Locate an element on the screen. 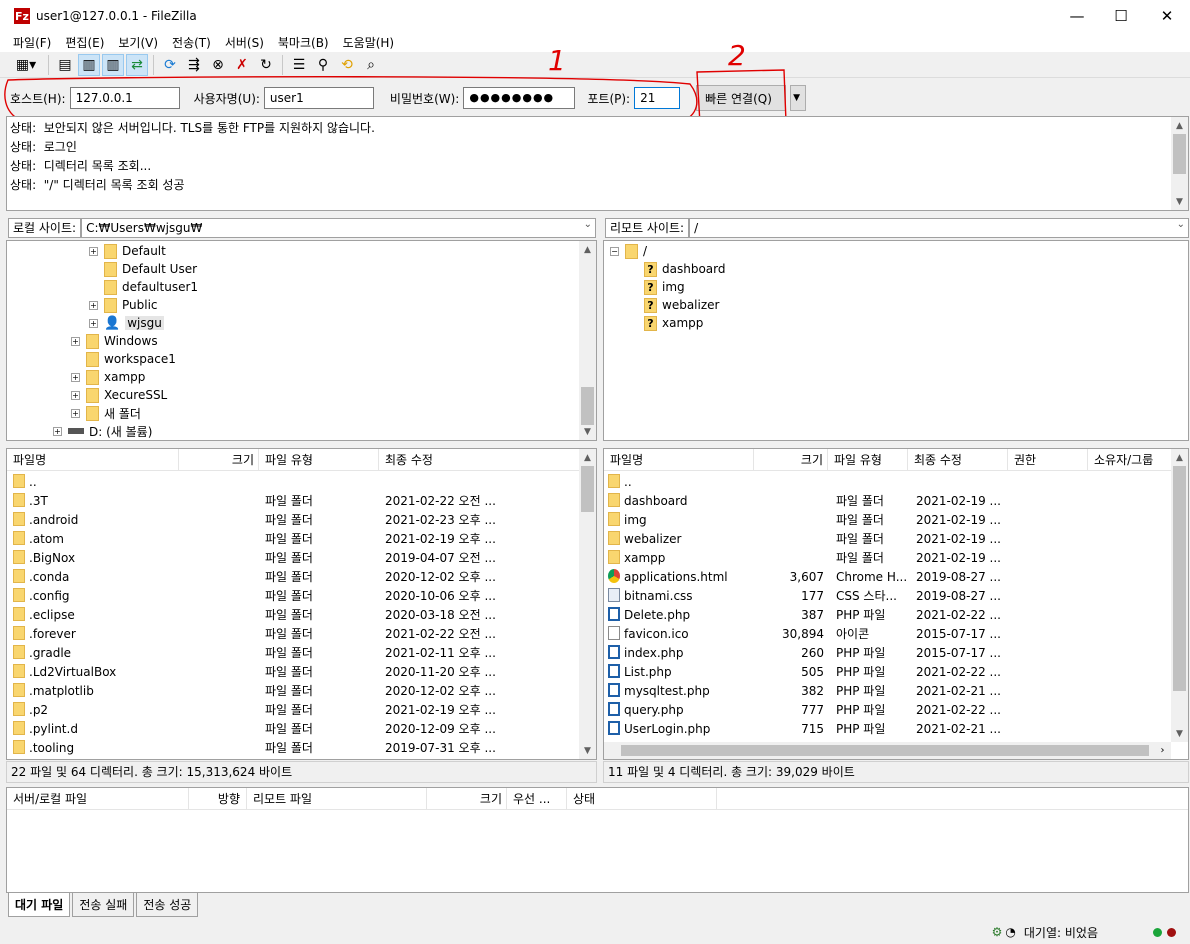 Image resolution: width=1190 pixels, height=944 pixels. tab-failed-transfers: 전송 실패 is located at coordinates (103, 905).